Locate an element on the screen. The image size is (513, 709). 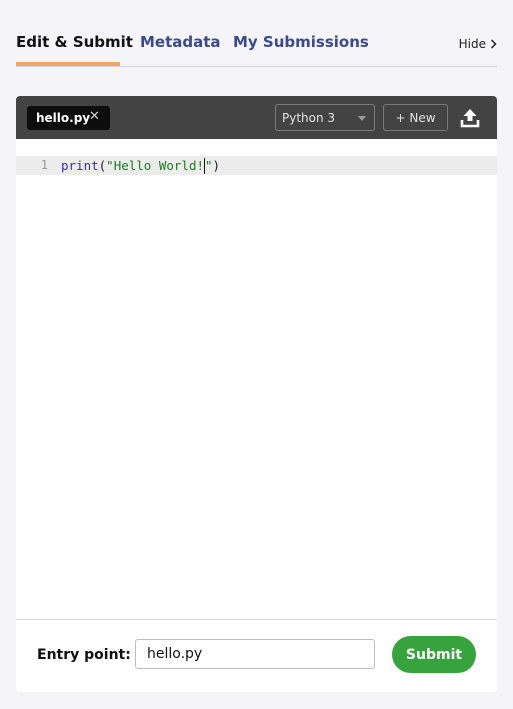
tab-edit-submit: Edit & Submit is located at coordinates (74, 42).